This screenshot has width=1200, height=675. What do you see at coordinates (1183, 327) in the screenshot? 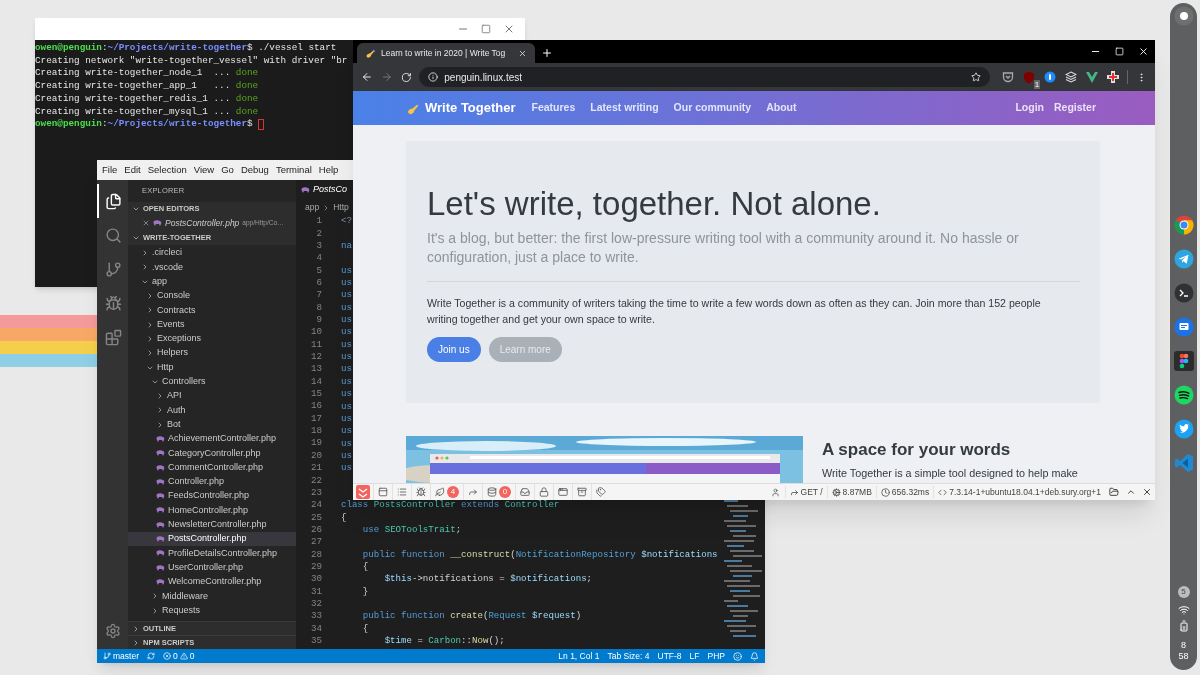
I see `chat-icon` at bounding box center [1183, 327].